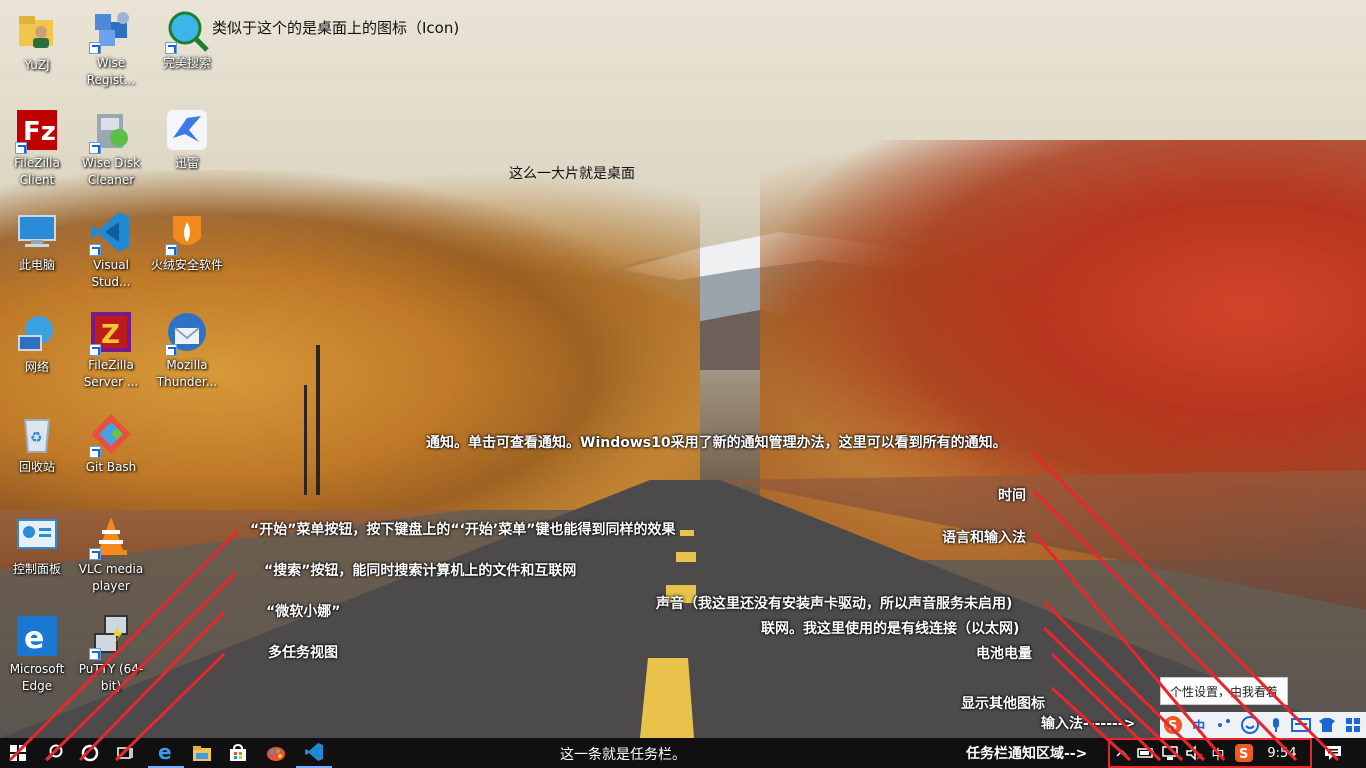 Image resolution: width=1366 pixels, height=768 pixels. I want to click on desktop-icon-thunder: 迅雷, so click(187, 140).